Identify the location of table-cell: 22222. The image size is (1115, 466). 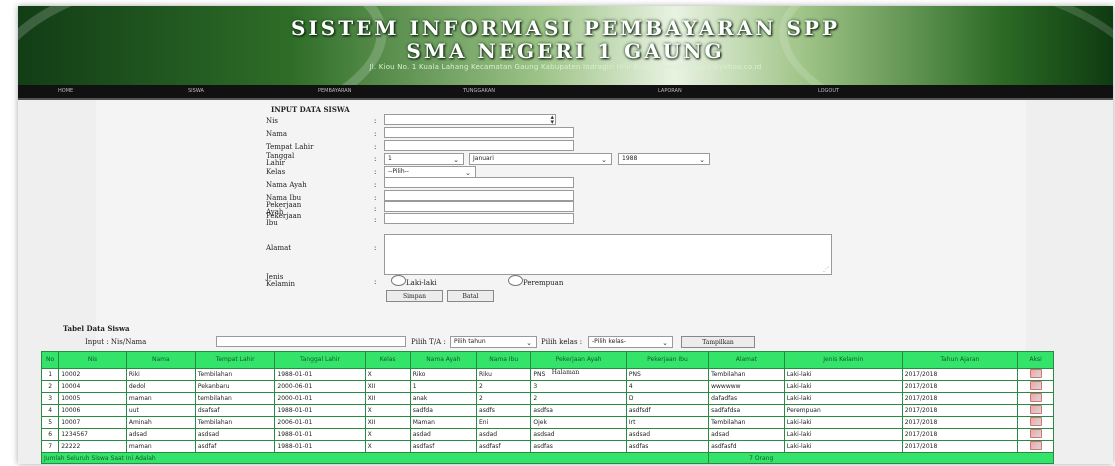
(92, 446).